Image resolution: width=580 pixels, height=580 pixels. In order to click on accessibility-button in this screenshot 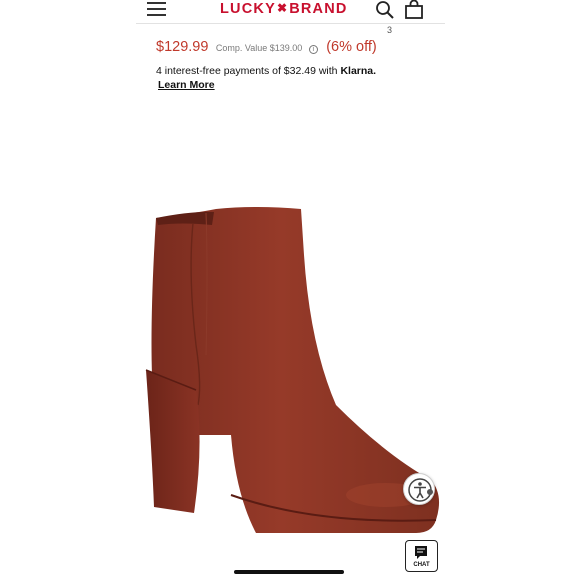, I will do `click(419, 489)`.